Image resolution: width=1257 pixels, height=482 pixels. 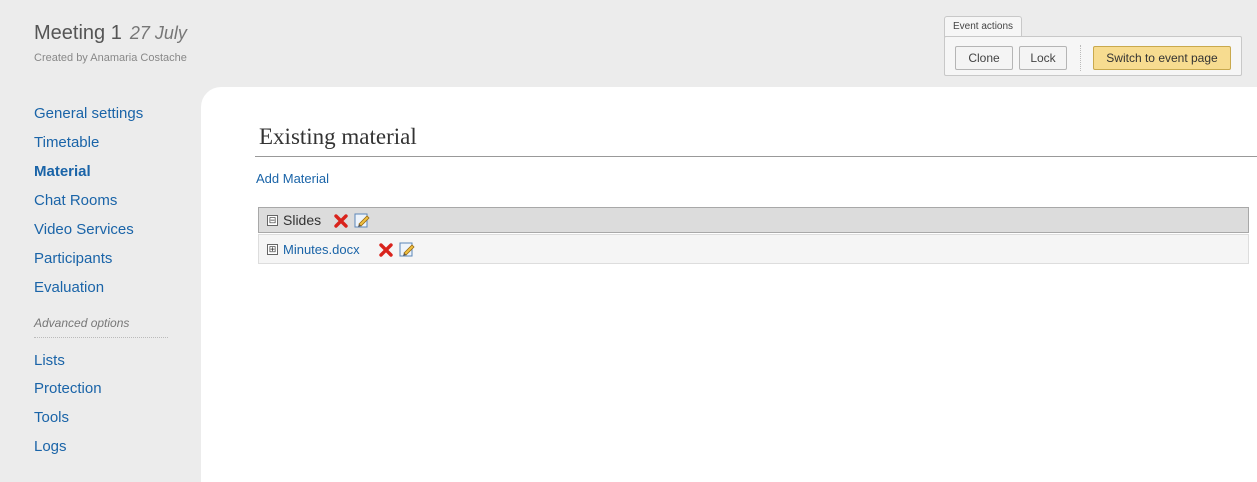 What do you see at coordinates (1162, 58) in the screenshot?
I see `switch-to-event-page-button: Switch to event page` at bounding box center [1162, 58].